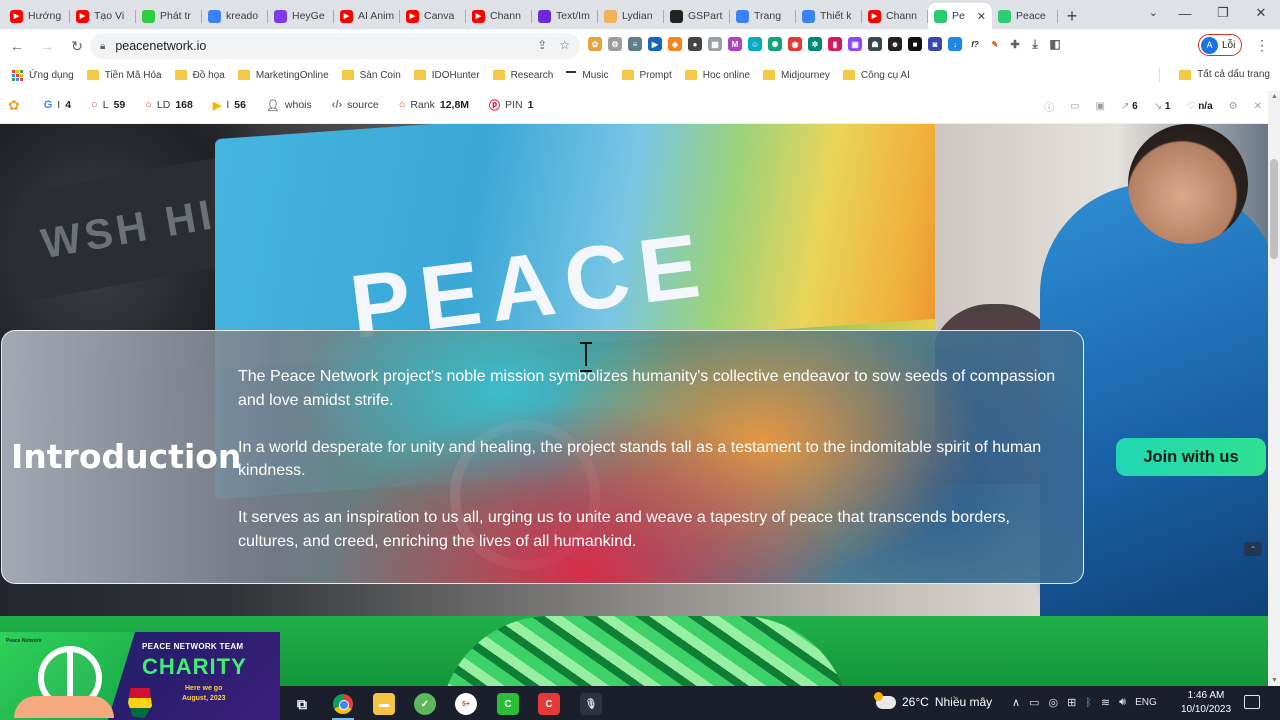 Image resolution: width=1280 pixels, height=720 pixels. What do you see at coordinates (1015, 44) in the screenshot?
I see `extensions-puzzle-icon: ✚` at bounding box center [1015, 44].